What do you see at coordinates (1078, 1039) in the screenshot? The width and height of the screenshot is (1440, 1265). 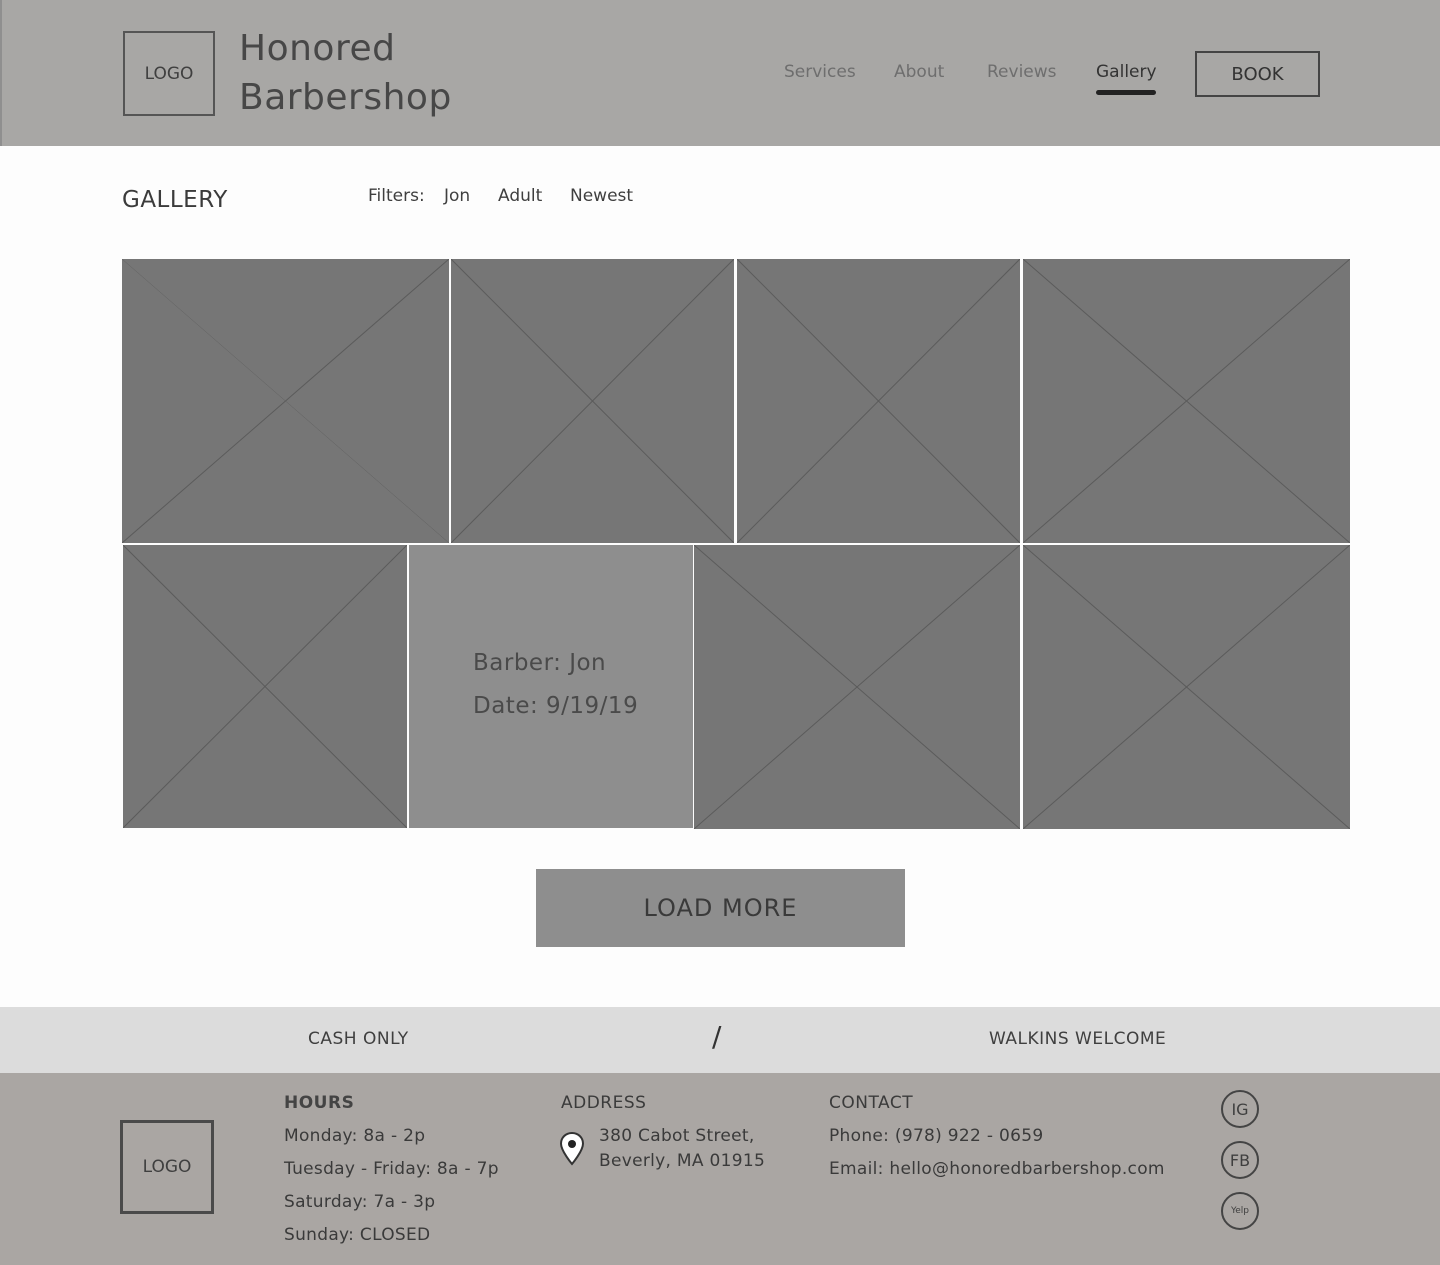 I see `walkins-notice: WALKINS WELCOME` at bounding box center [1078, 1039].